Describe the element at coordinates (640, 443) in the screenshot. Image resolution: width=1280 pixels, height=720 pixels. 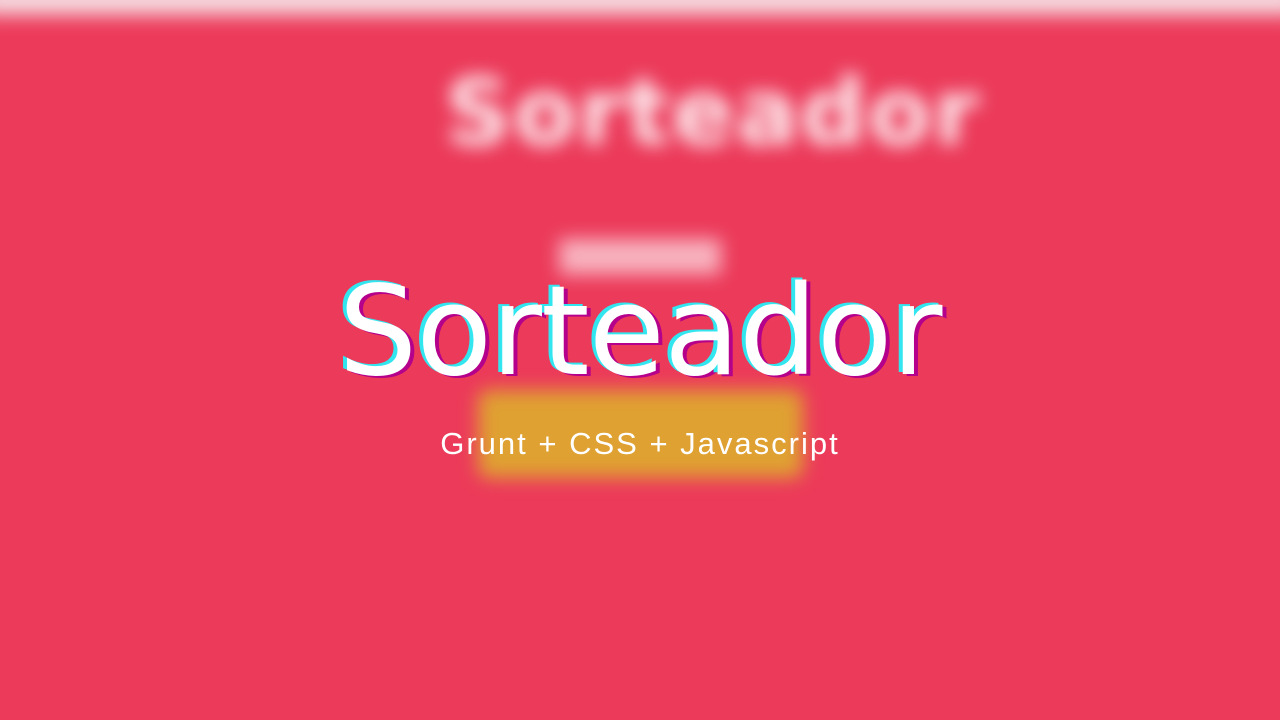
I see `cover-subtitle: Grunt + CSS + Javascript` at that location.